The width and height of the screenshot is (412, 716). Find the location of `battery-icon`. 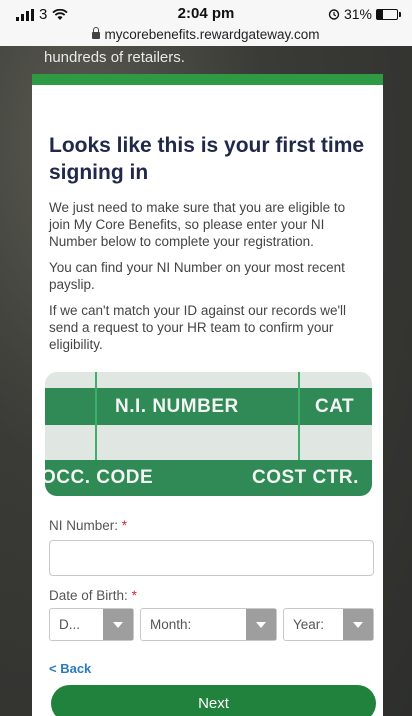

battery-icon is located at coordinates (388, 14).